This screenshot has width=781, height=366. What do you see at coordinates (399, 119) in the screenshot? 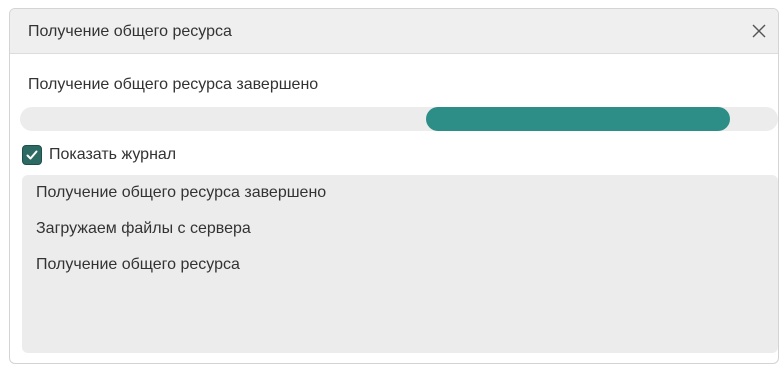
I see `progress-bar` at bounding box center [399, 119].